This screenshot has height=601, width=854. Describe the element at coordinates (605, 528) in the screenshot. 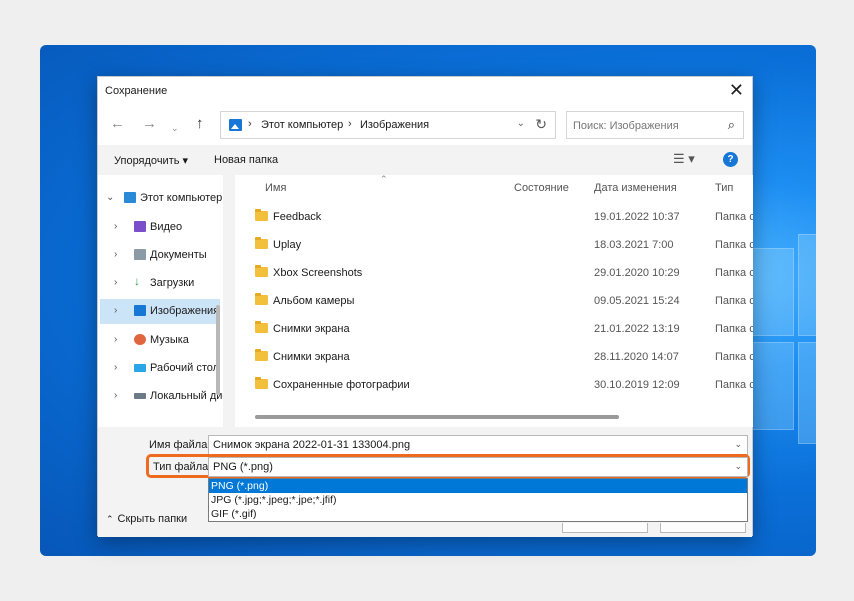

I see `save-button` at that location.